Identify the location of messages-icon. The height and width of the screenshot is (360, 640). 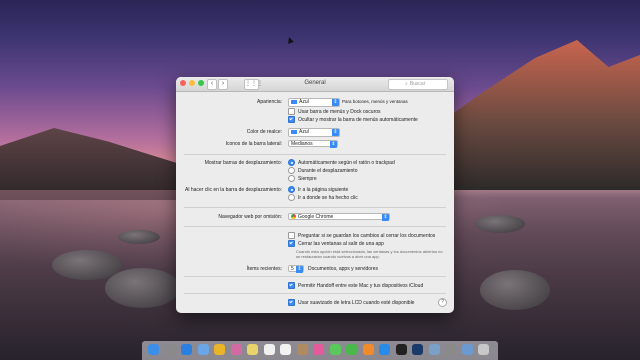
(335, 349).